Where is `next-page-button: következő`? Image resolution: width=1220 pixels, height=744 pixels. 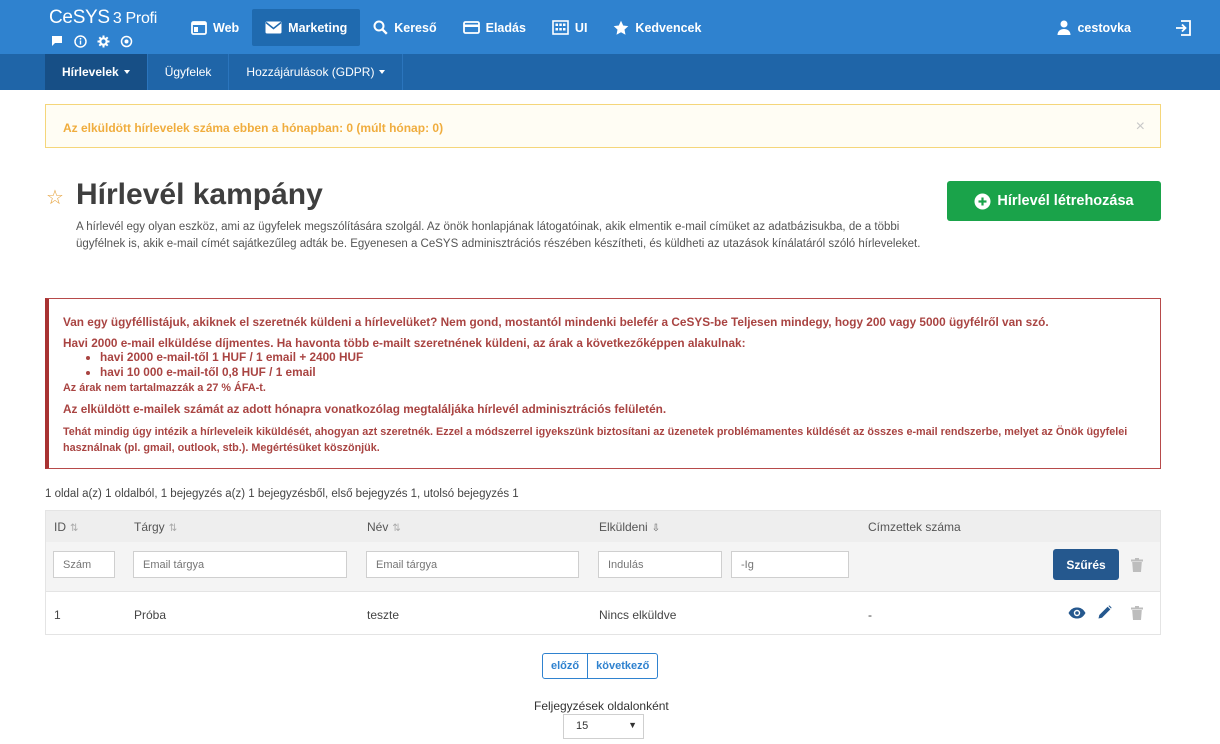 next-page-button: következő is located at coordinates (623, 666).